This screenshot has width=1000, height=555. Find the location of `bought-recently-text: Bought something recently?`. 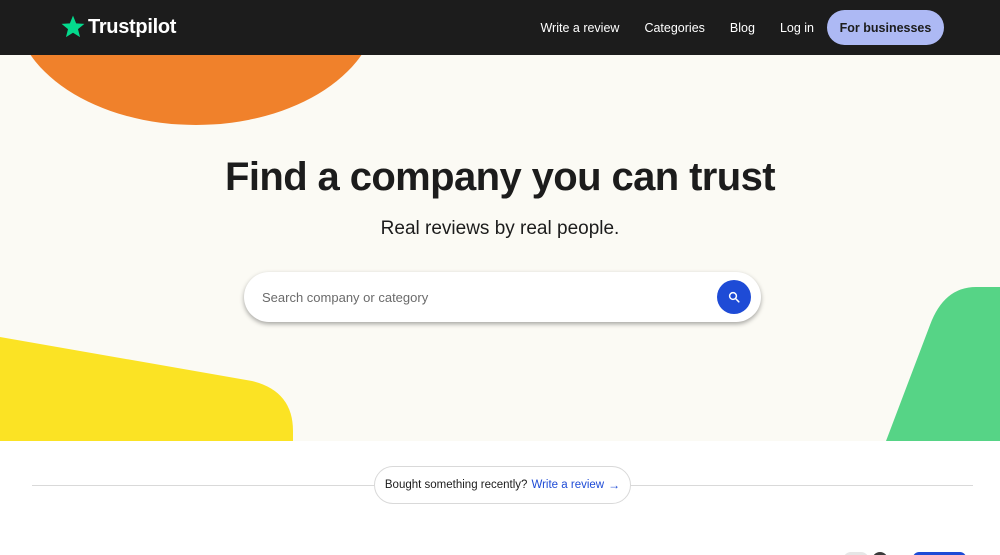

bought-recently-text: Bought something recently? is located at coordinates (456, 485).